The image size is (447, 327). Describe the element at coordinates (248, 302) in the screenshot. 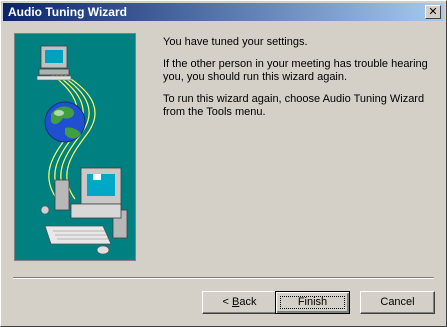

I see `back-label-rest: ack` at that location.